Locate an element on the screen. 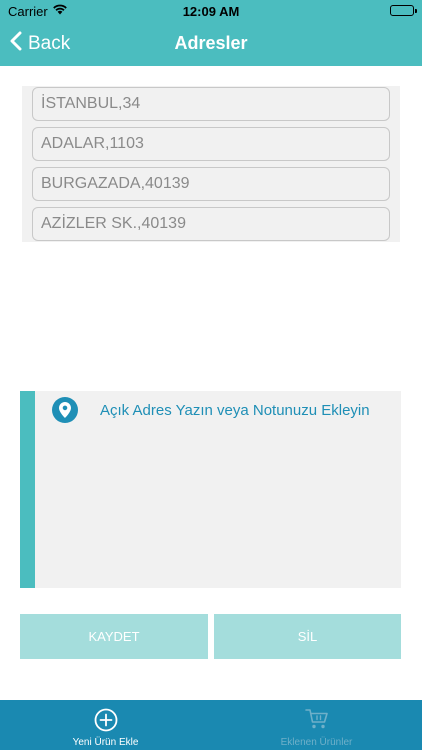 Image resolution: width=422 pixels, height=750 pixels. note-placeholder: Açık Adres Yazın veya Notunuzu Ekleyin is located at coordinates (235, 410).